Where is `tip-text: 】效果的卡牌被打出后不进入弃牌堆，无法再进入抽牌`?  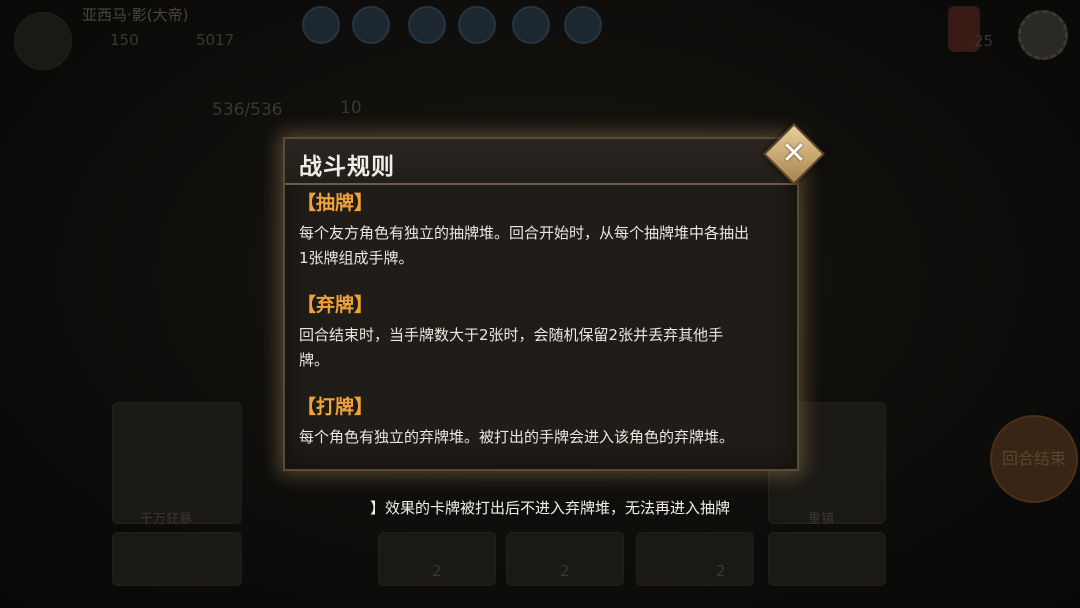
tip-text: 】效果的卡牌被打出后不进入弃牌堆，无法再进入抽牌 is located at coordinates (550, 508).